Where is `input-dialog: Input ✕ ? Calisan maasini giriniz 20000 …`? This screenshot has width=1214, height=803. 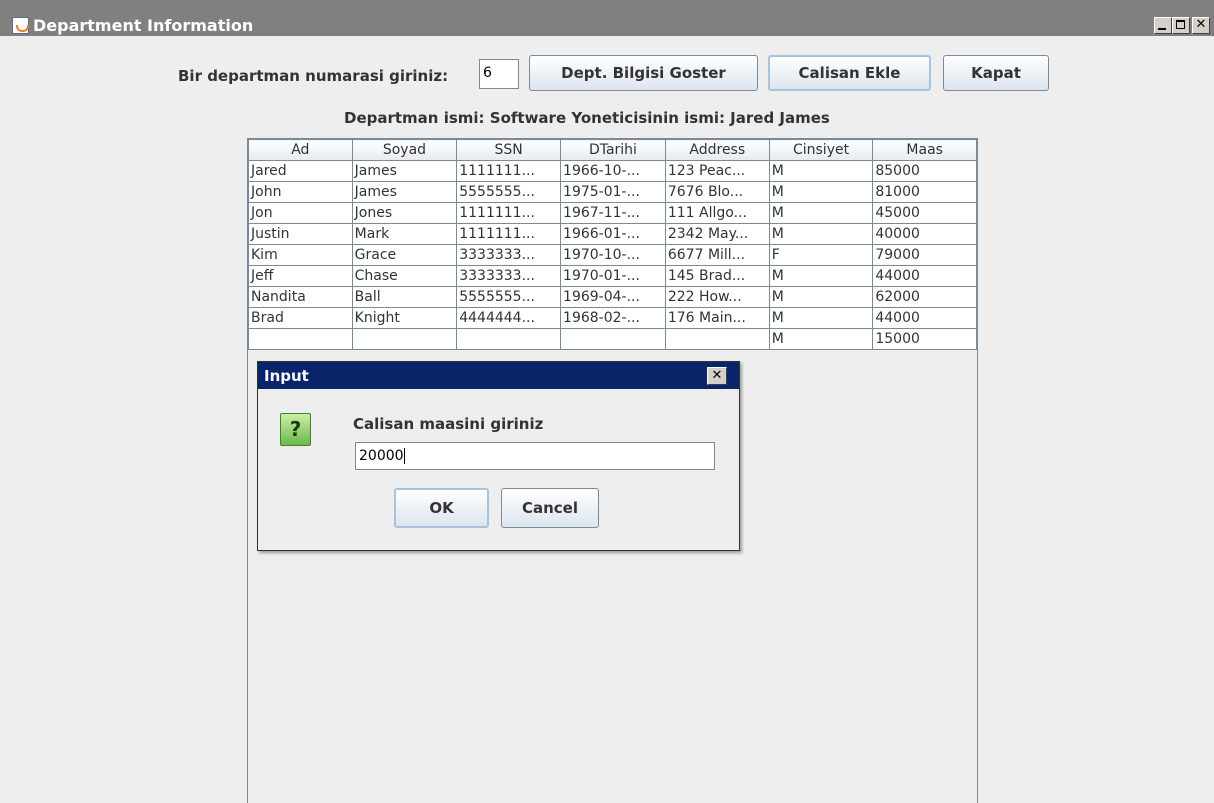 input-dialog: Input ✕ ? Calisan maasini giriniz 20000 … is located at coordinates (498, 456).